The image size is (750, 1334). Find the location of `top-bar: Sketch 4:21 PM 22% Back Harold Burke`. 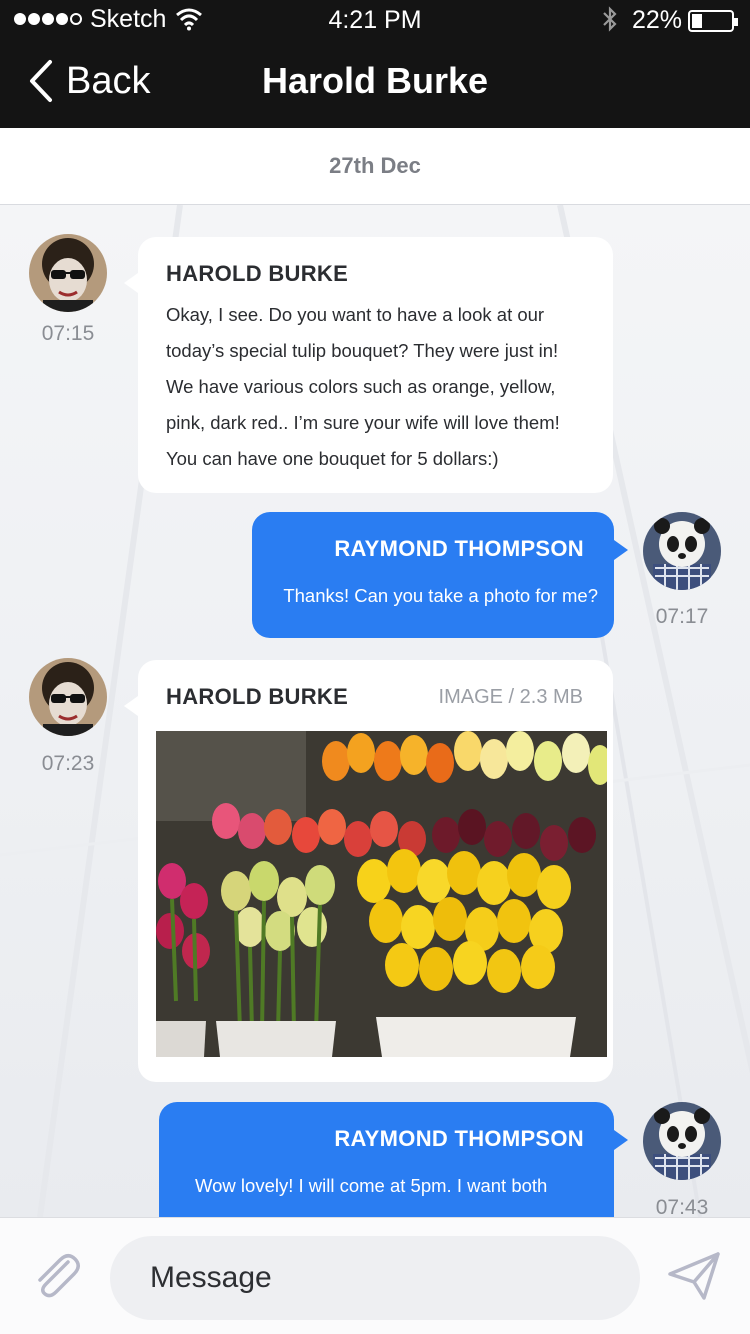

top-bar: Sketch 4:21 PM 22% Back Harold Burke is located at coordinates (375, 64).